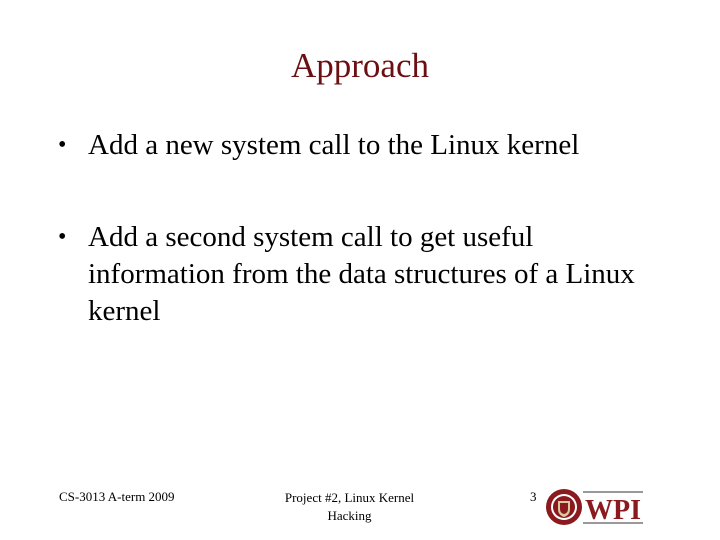  Describe the element at coordinates (349, 506) in the screenshot. I see `footer-topic: Project #2, Linux Kernel Hacking` at that location.